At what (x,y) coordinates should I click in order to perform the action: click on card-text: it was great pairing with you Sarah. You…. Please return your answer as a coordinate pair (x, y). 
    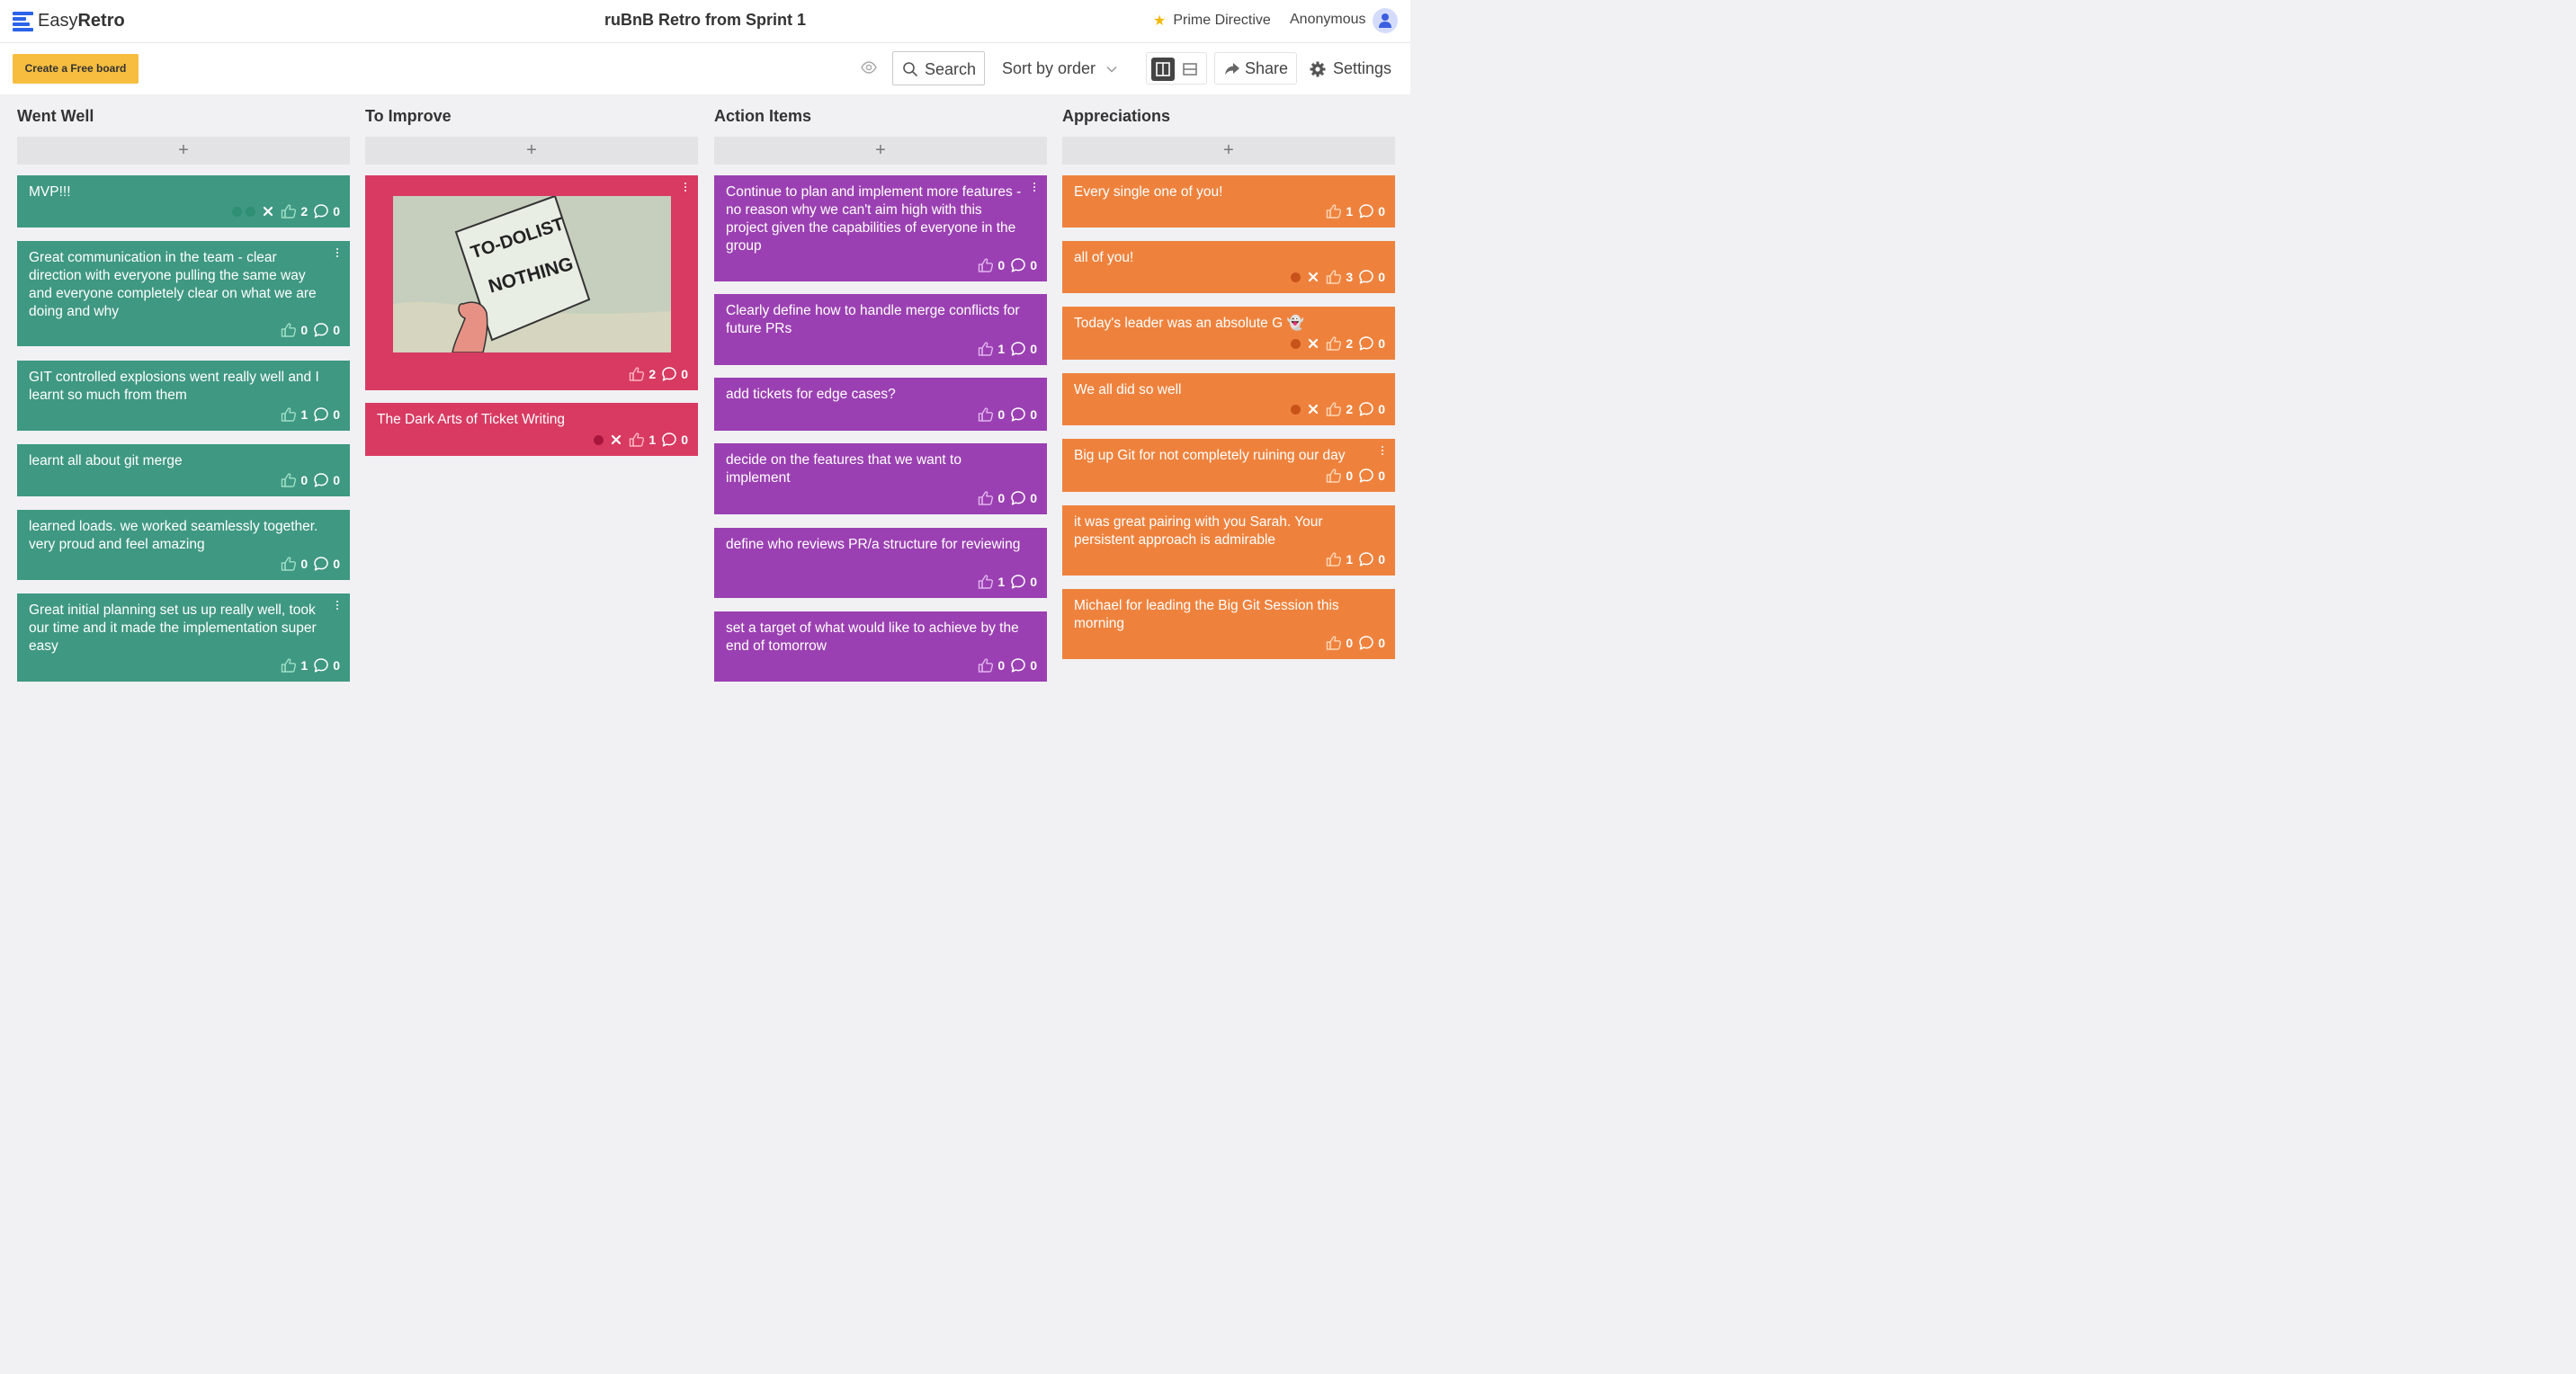
    Looking at the image, I should click on (1198, 531).